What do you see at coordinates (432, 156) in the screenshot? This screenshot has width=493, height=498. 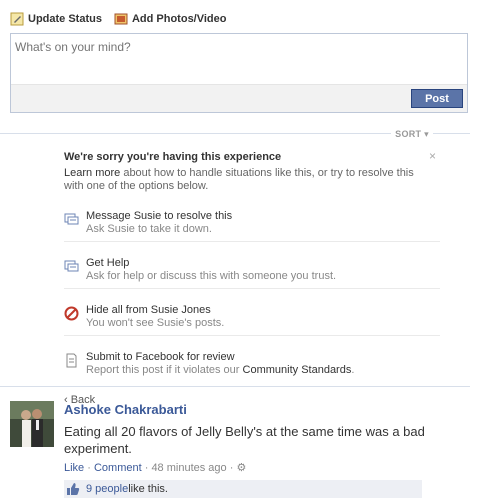 I see `close-icon: ×` at bounding box center [432, 156].